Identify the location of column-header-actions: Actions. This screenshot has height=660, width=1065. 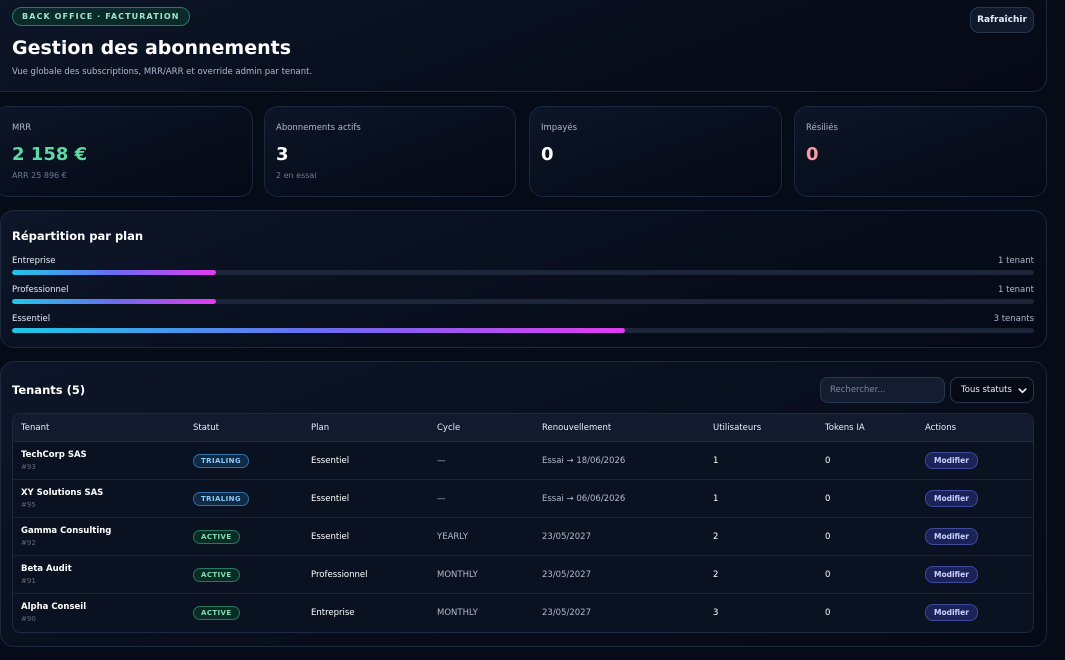
(941, 428).